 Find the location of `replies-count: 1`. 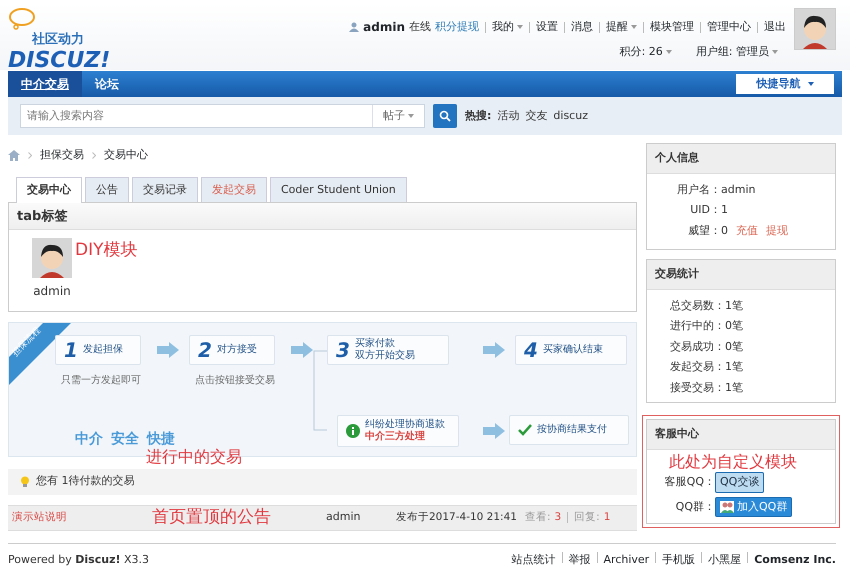

replies-count: 1 is located at coordinates (607, 517).